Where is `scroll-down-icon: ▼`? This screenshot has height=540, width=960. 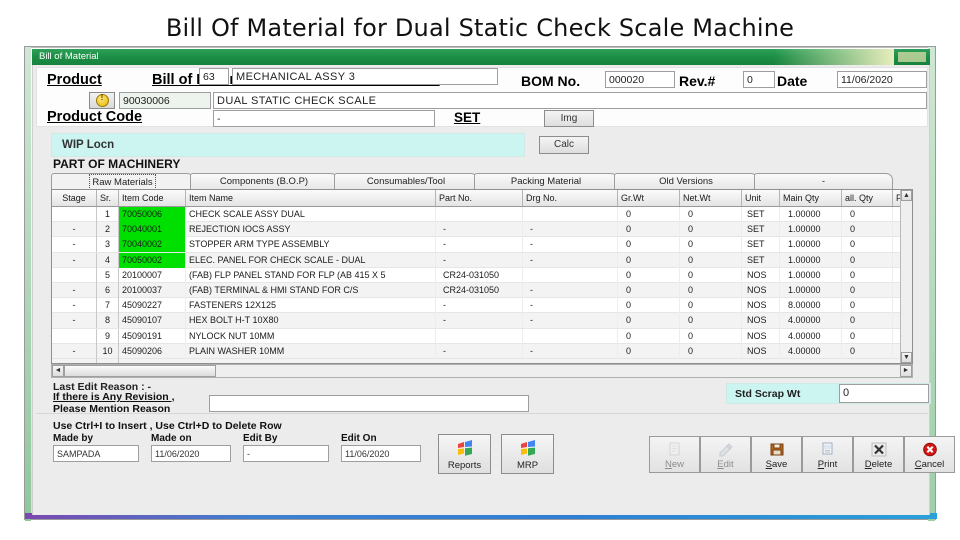
scroll-down-icon: ▼ is located at coordinates (906, 357).